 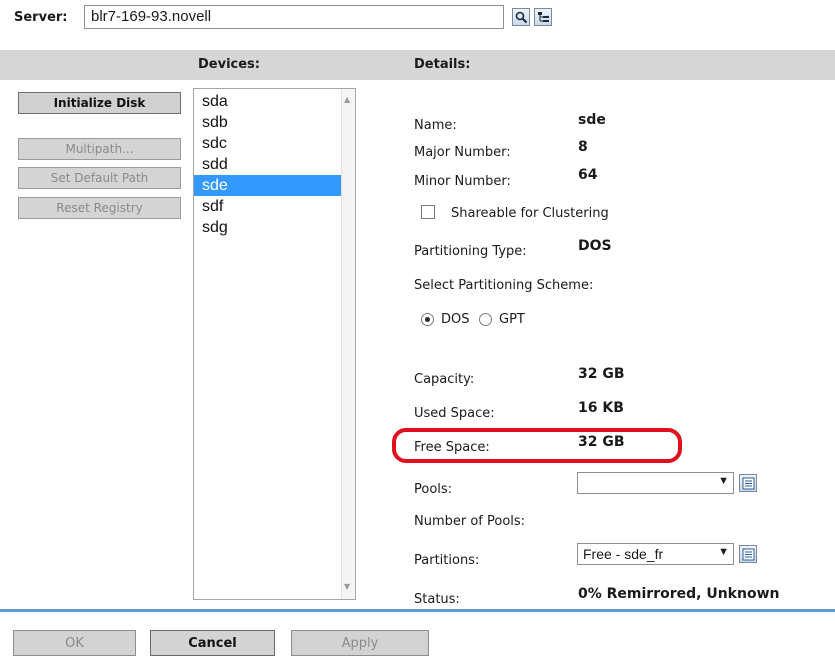 What do you see at coordinates (444, 379) in the screenshot?
I see `capacity-label: Capacity:` at bounding box center [444, 379].